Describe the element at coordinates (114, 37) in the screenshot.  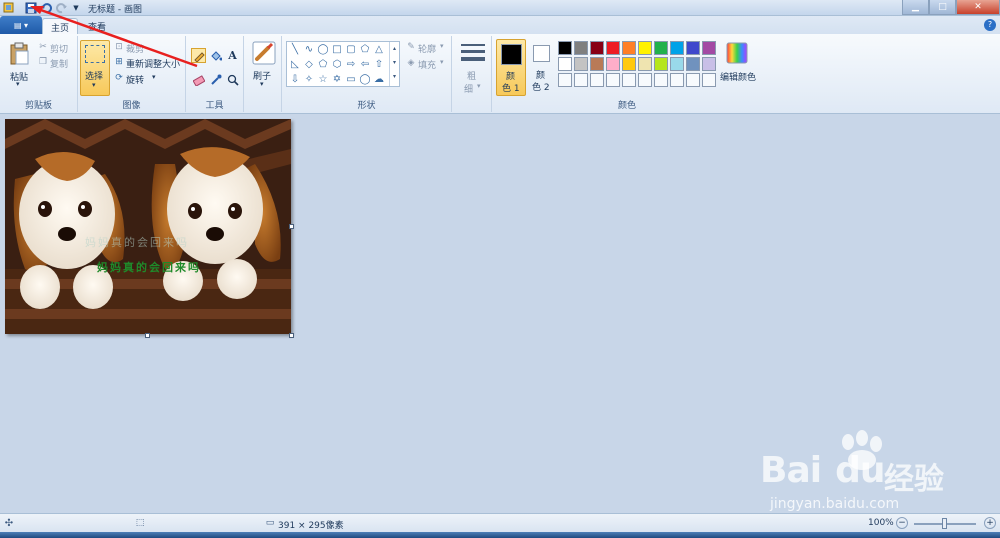
I see `annotation-arrow` at that location.